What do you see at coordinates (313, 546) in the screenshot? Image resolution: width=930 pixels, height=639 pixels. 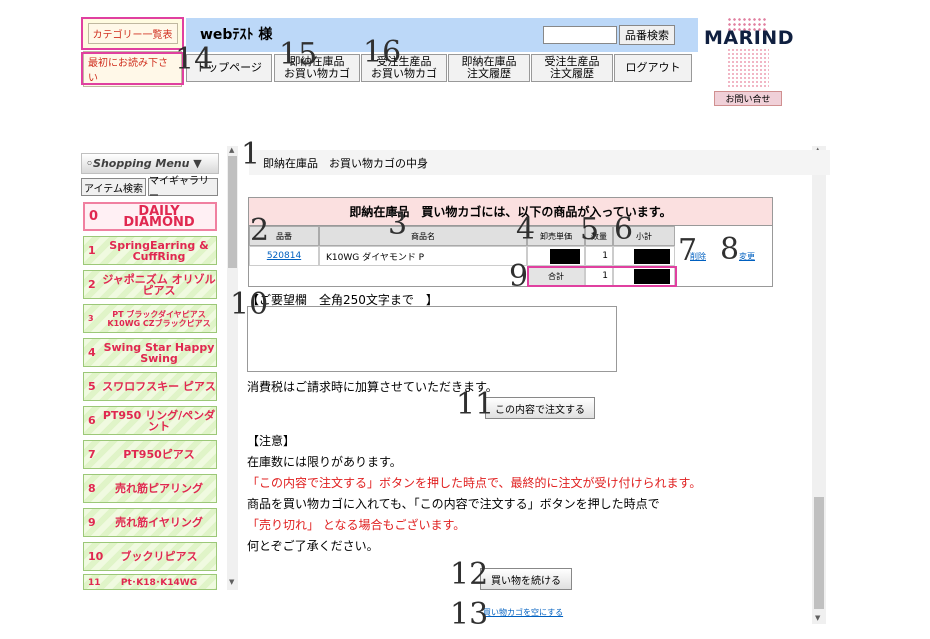 I see `notice-line: 何とぞご了承ください。` at bounding box center [313, 546].